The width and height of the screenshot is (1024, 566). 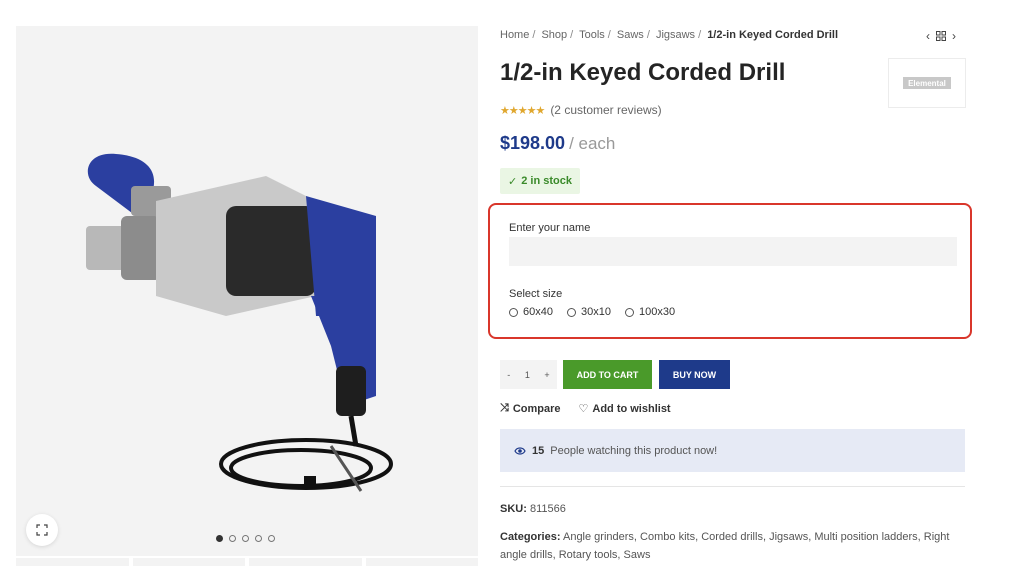 What do you see at coordinates (732, 450) in the screenshot?
I see `watching-notice: 15 People watching this product now!` at bounding box center [732, 450].